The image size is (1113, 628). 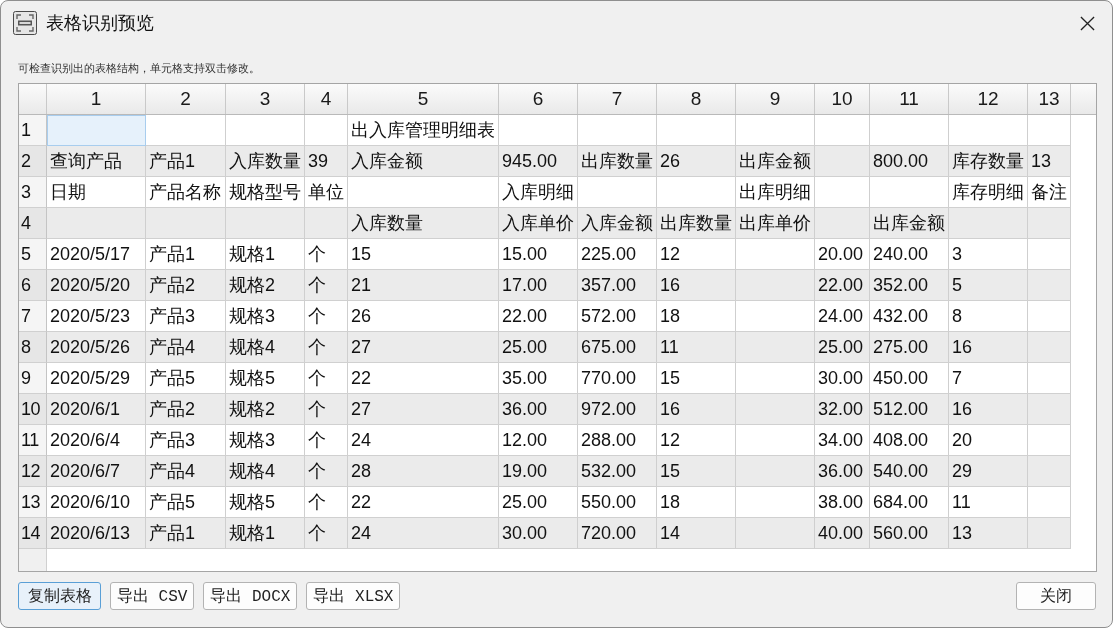 I want to click on table-cell: 972.00, so click(x=617, y=409).